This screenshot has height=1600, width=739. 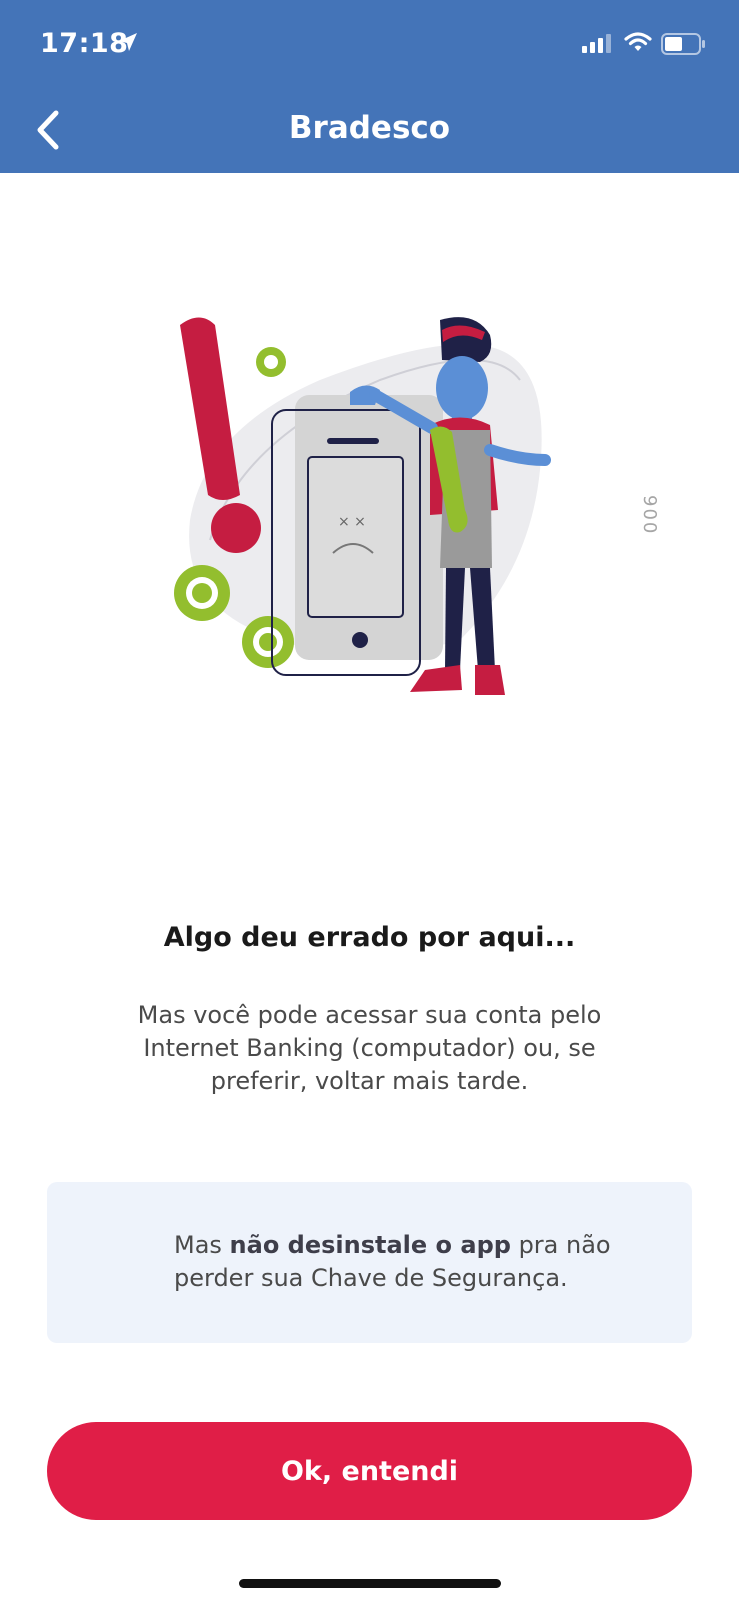 What do you see at coordinates (683, 44) in the screenshot?
I see `battery-icon` at bounding box center [683, 44].